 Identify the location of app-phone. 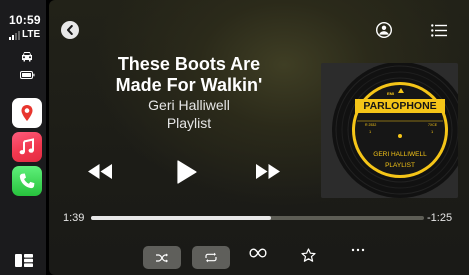
(27, 181).